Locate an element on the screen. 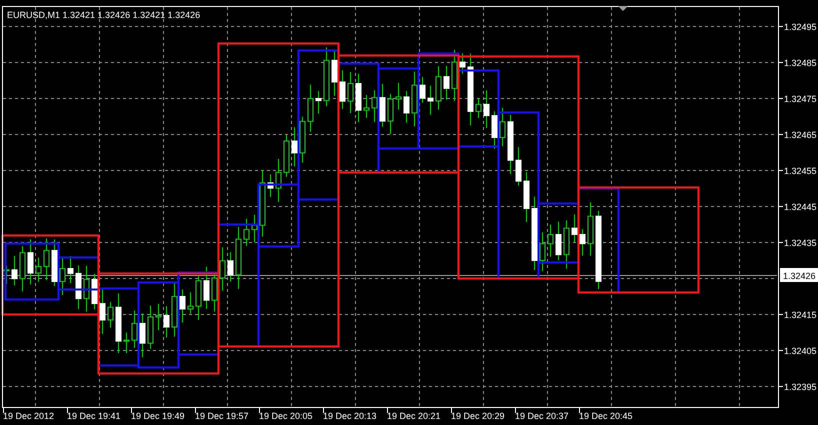  price-label: 1.32485 is located at coordinates (800, 63).